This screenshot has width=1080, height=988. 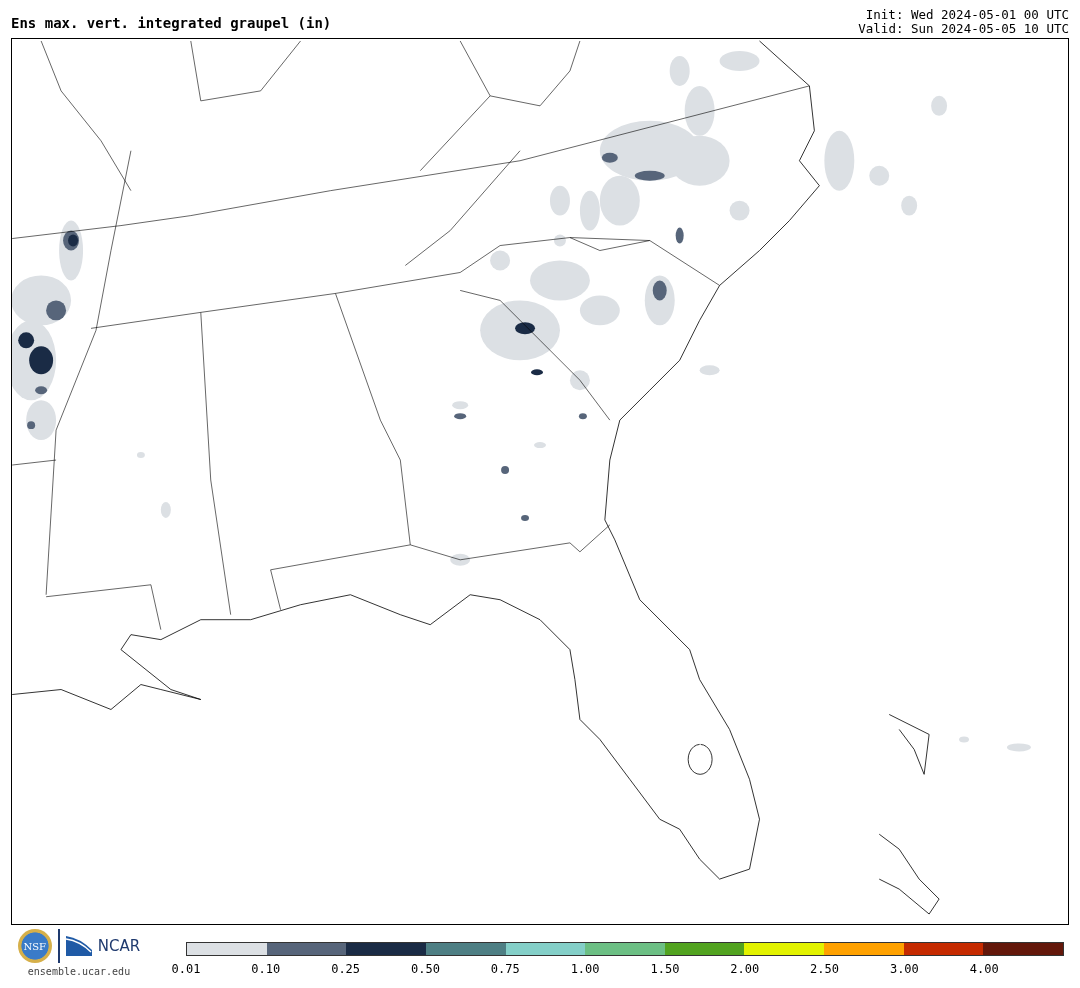 What do you see at coordinates (585, 969) in the screenshot?
I see `colorbar-label: 1.00` at bounding box center [585, 969].